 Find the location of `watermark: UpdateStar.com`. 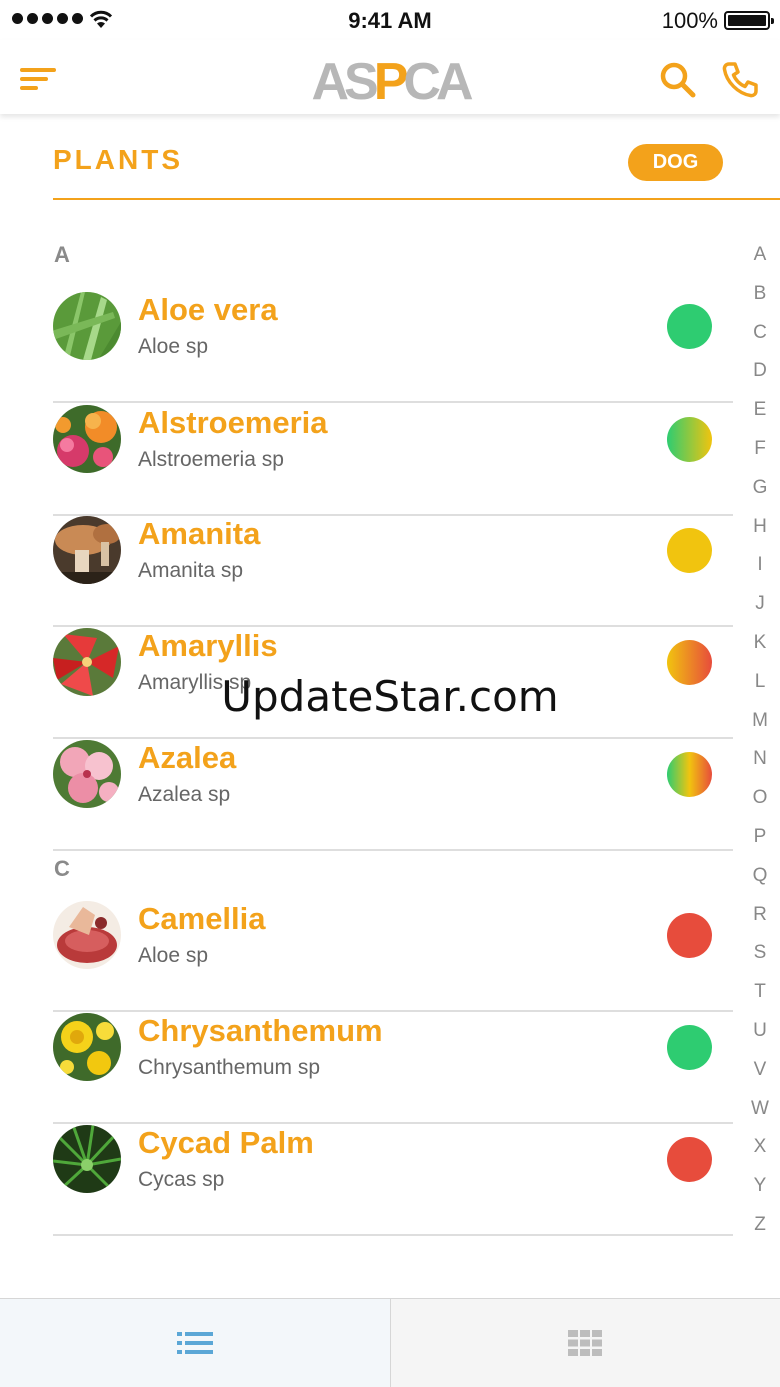

watermark: UpdateStar.com is located at coordinates (390, 696).